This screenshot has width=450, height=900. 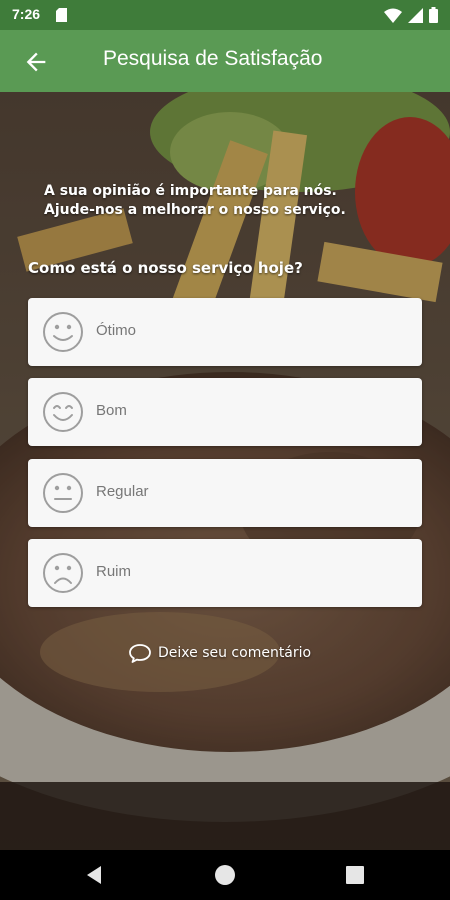 I want to click on comment-bubble-icon, so click(x=140, y=653).